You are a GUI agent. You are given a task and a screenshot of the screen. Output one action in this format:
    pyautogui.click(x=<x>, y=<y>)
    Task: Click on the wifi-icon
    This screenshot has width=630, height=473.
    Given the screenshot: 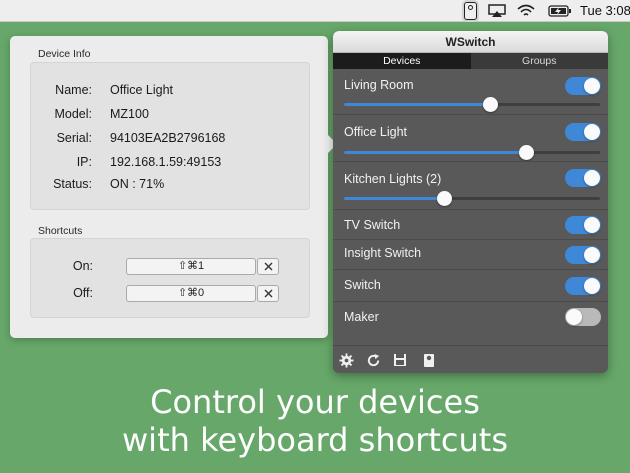 What is the action you would take?
    pyautogui.click(x=526, y=11)
    